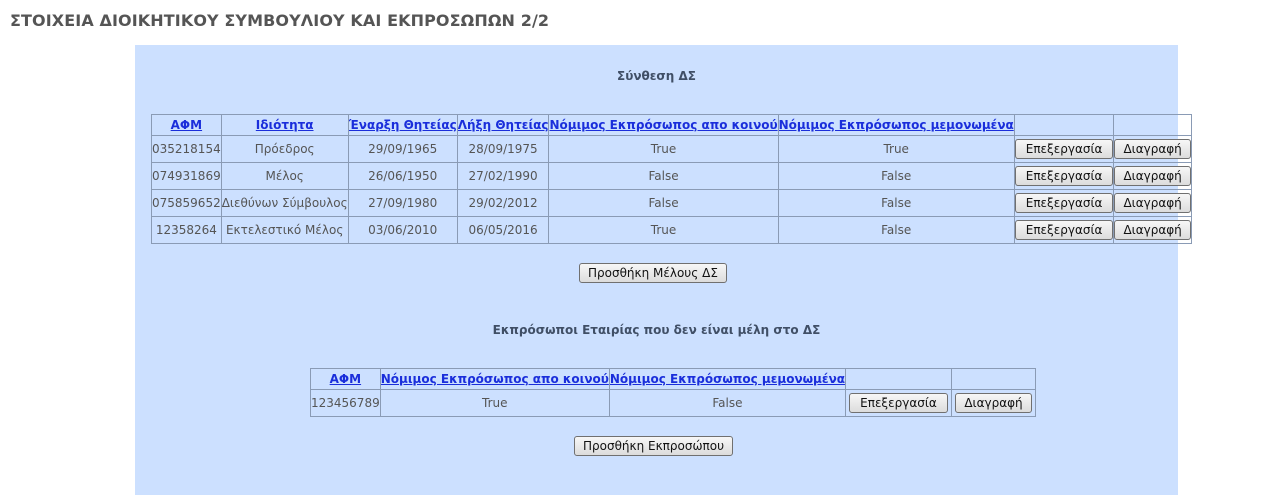 The image size is (1278, 495). I want to click on board-header-edit, so click(1064, 125).